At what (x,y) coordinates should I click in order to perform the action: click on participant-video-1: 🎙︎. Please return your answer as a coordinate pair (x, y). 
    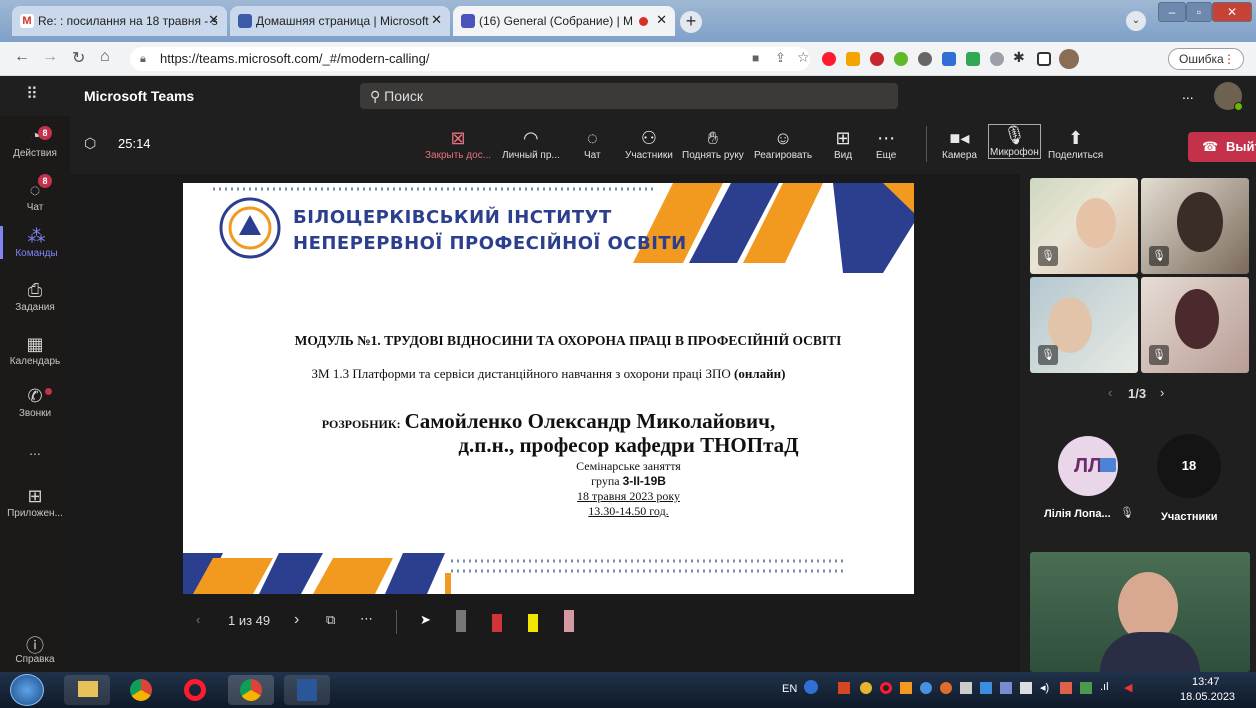
    Looking at the image, I should click on (1084, 226).